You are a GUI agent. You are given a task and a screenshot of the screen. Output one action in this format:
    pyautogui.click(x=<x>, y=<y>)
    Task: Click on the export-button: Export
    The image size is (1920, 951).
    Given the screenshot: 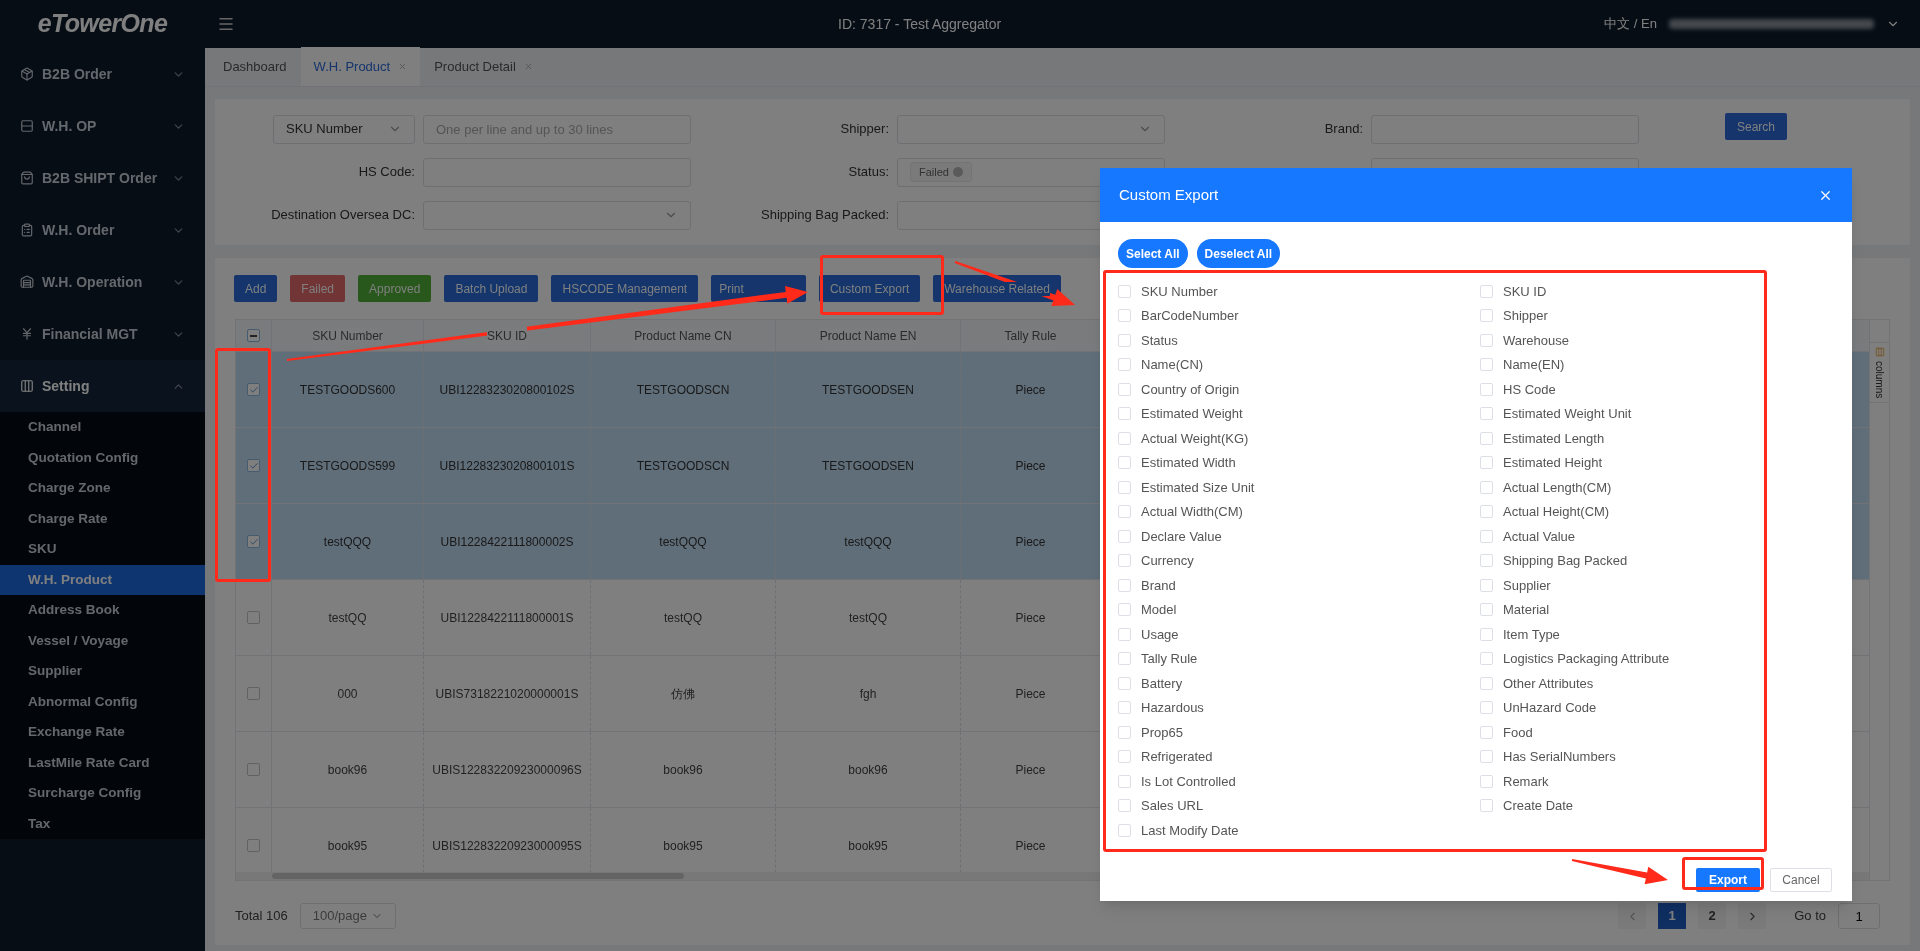 What is the action you would take?
    pyautogui.click(x=1728, y=880)
    